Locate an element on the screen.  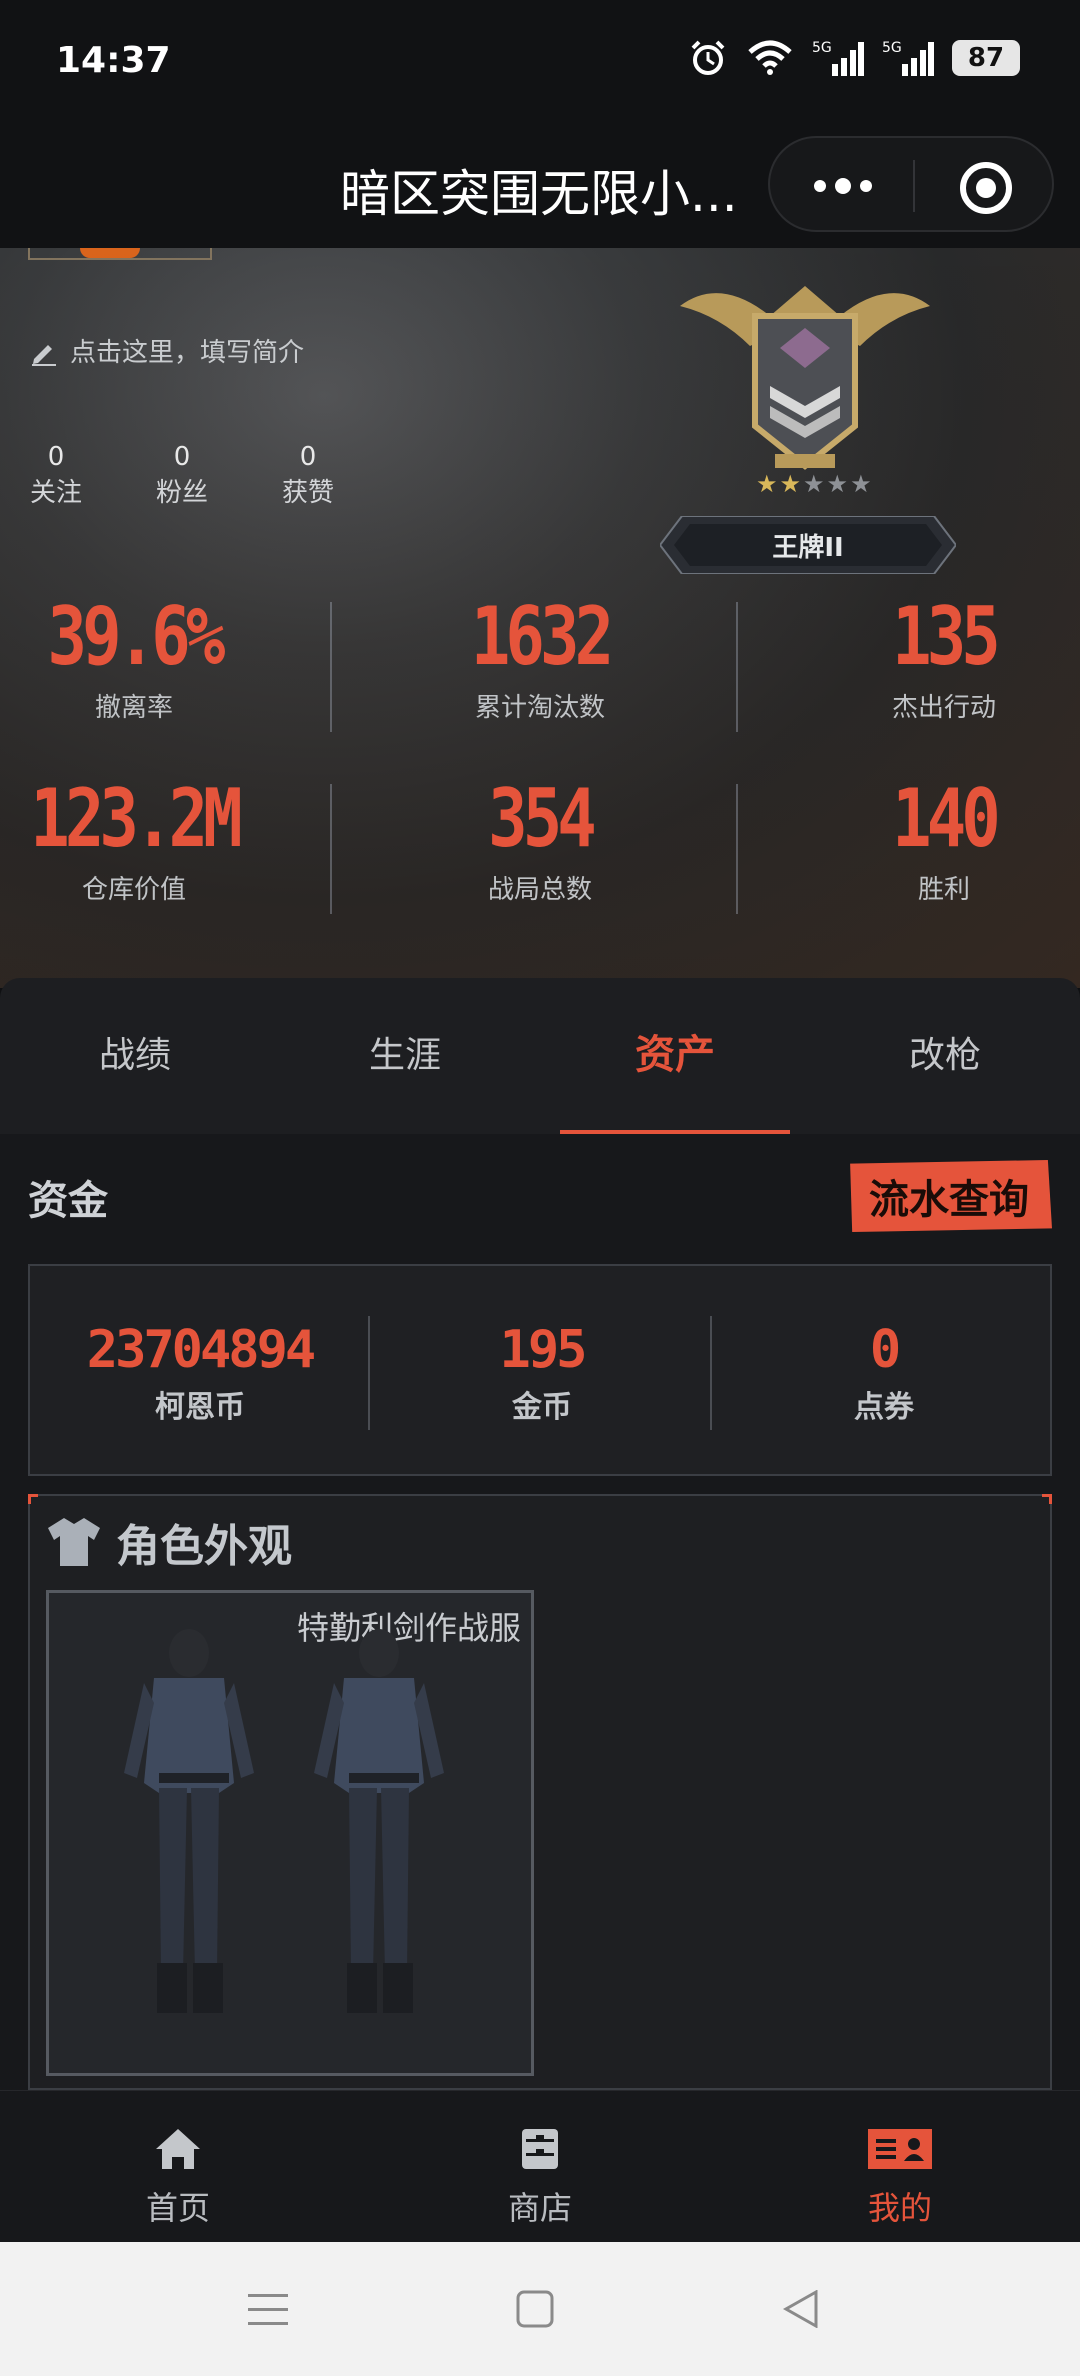
outfit-title: 角色外观 is located at coordinates (169, 1542).